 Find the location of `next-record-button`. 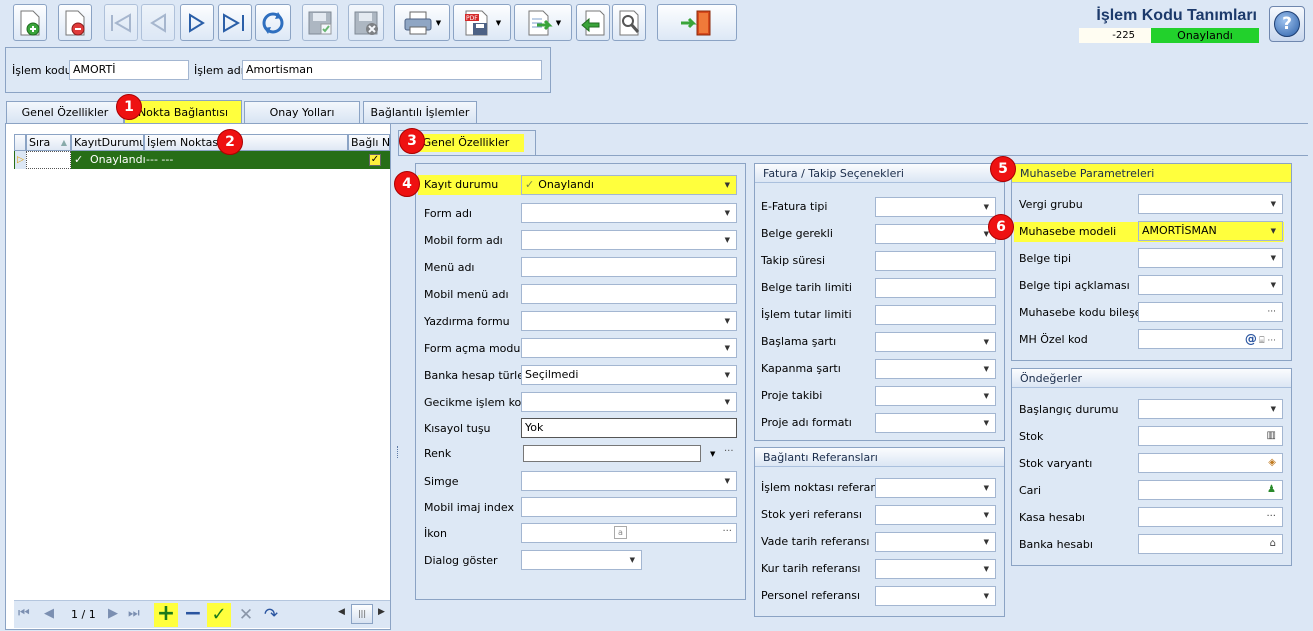

next-record-button is located at coordinates (197, 22).